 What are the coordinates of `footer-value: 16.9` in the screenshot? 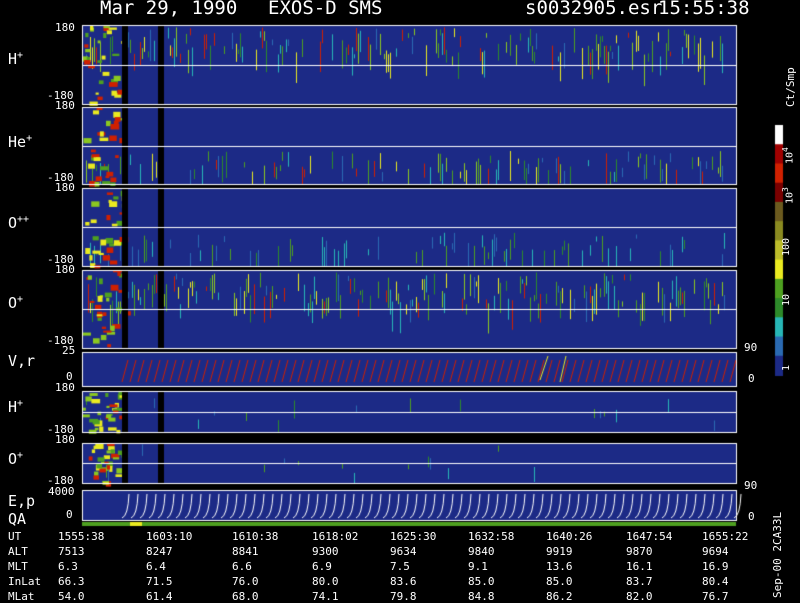 It's located at (715, 566).